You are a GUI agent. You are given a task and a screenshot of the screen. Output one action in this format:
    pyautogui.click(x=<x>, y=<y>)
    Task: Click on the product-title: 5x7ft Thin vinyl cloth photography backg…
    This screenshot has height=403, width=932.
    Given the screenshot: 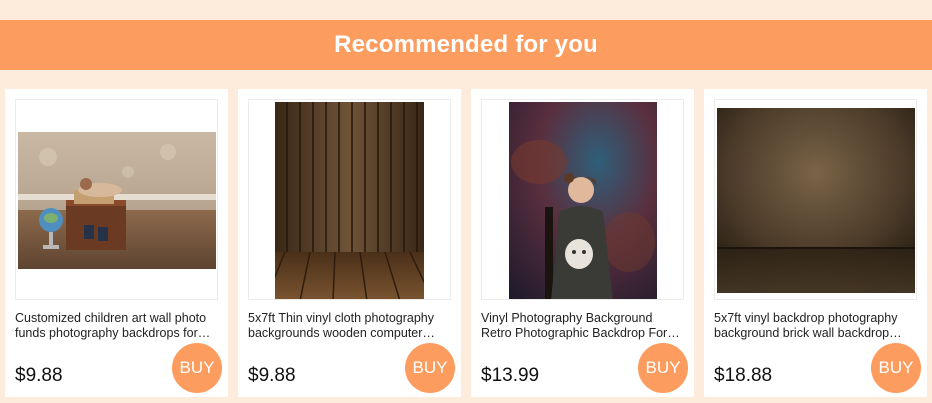 What is the action you would take?
    pyautogui.click(x=350, y=326)
    